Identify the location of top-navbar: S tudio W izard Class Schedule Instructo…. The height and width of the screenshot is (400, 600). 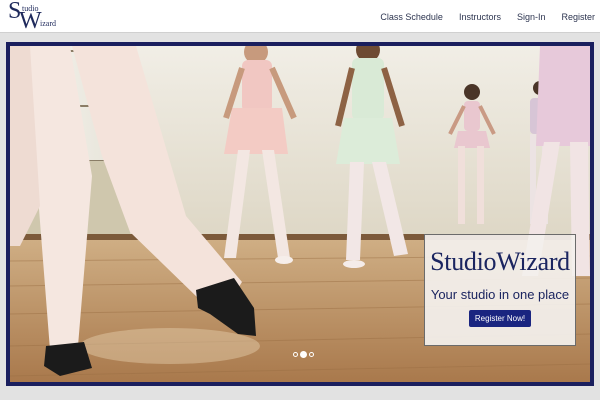
(300, 17).